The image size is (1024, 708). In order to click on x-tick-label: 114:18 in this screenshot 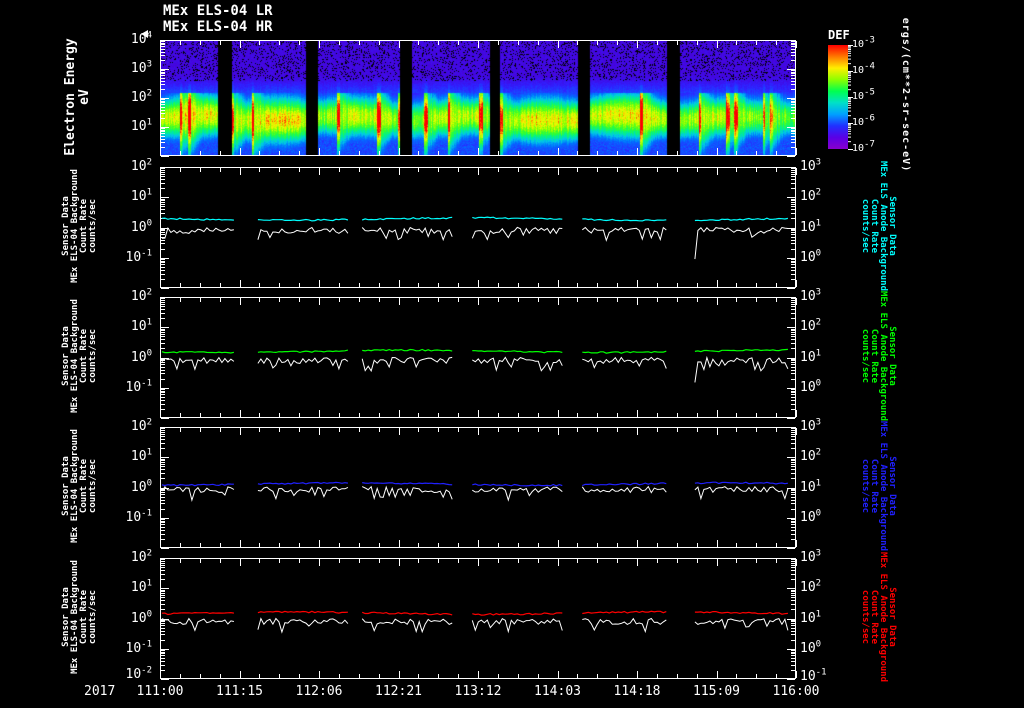, I will do `click(637, 691)`.